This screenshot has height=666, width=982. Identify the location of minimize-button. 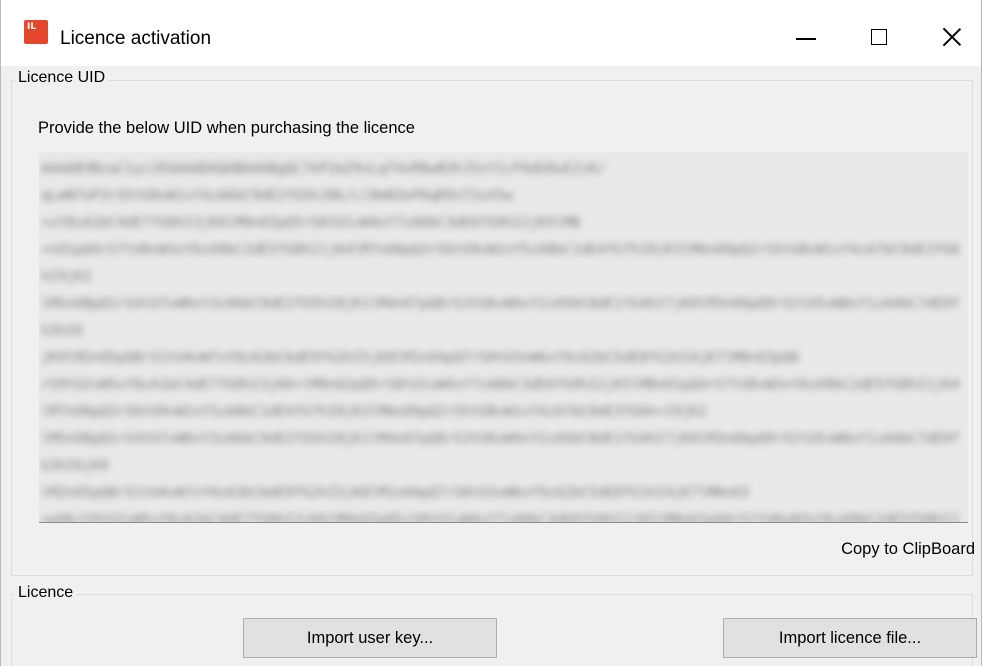
(806, 37).